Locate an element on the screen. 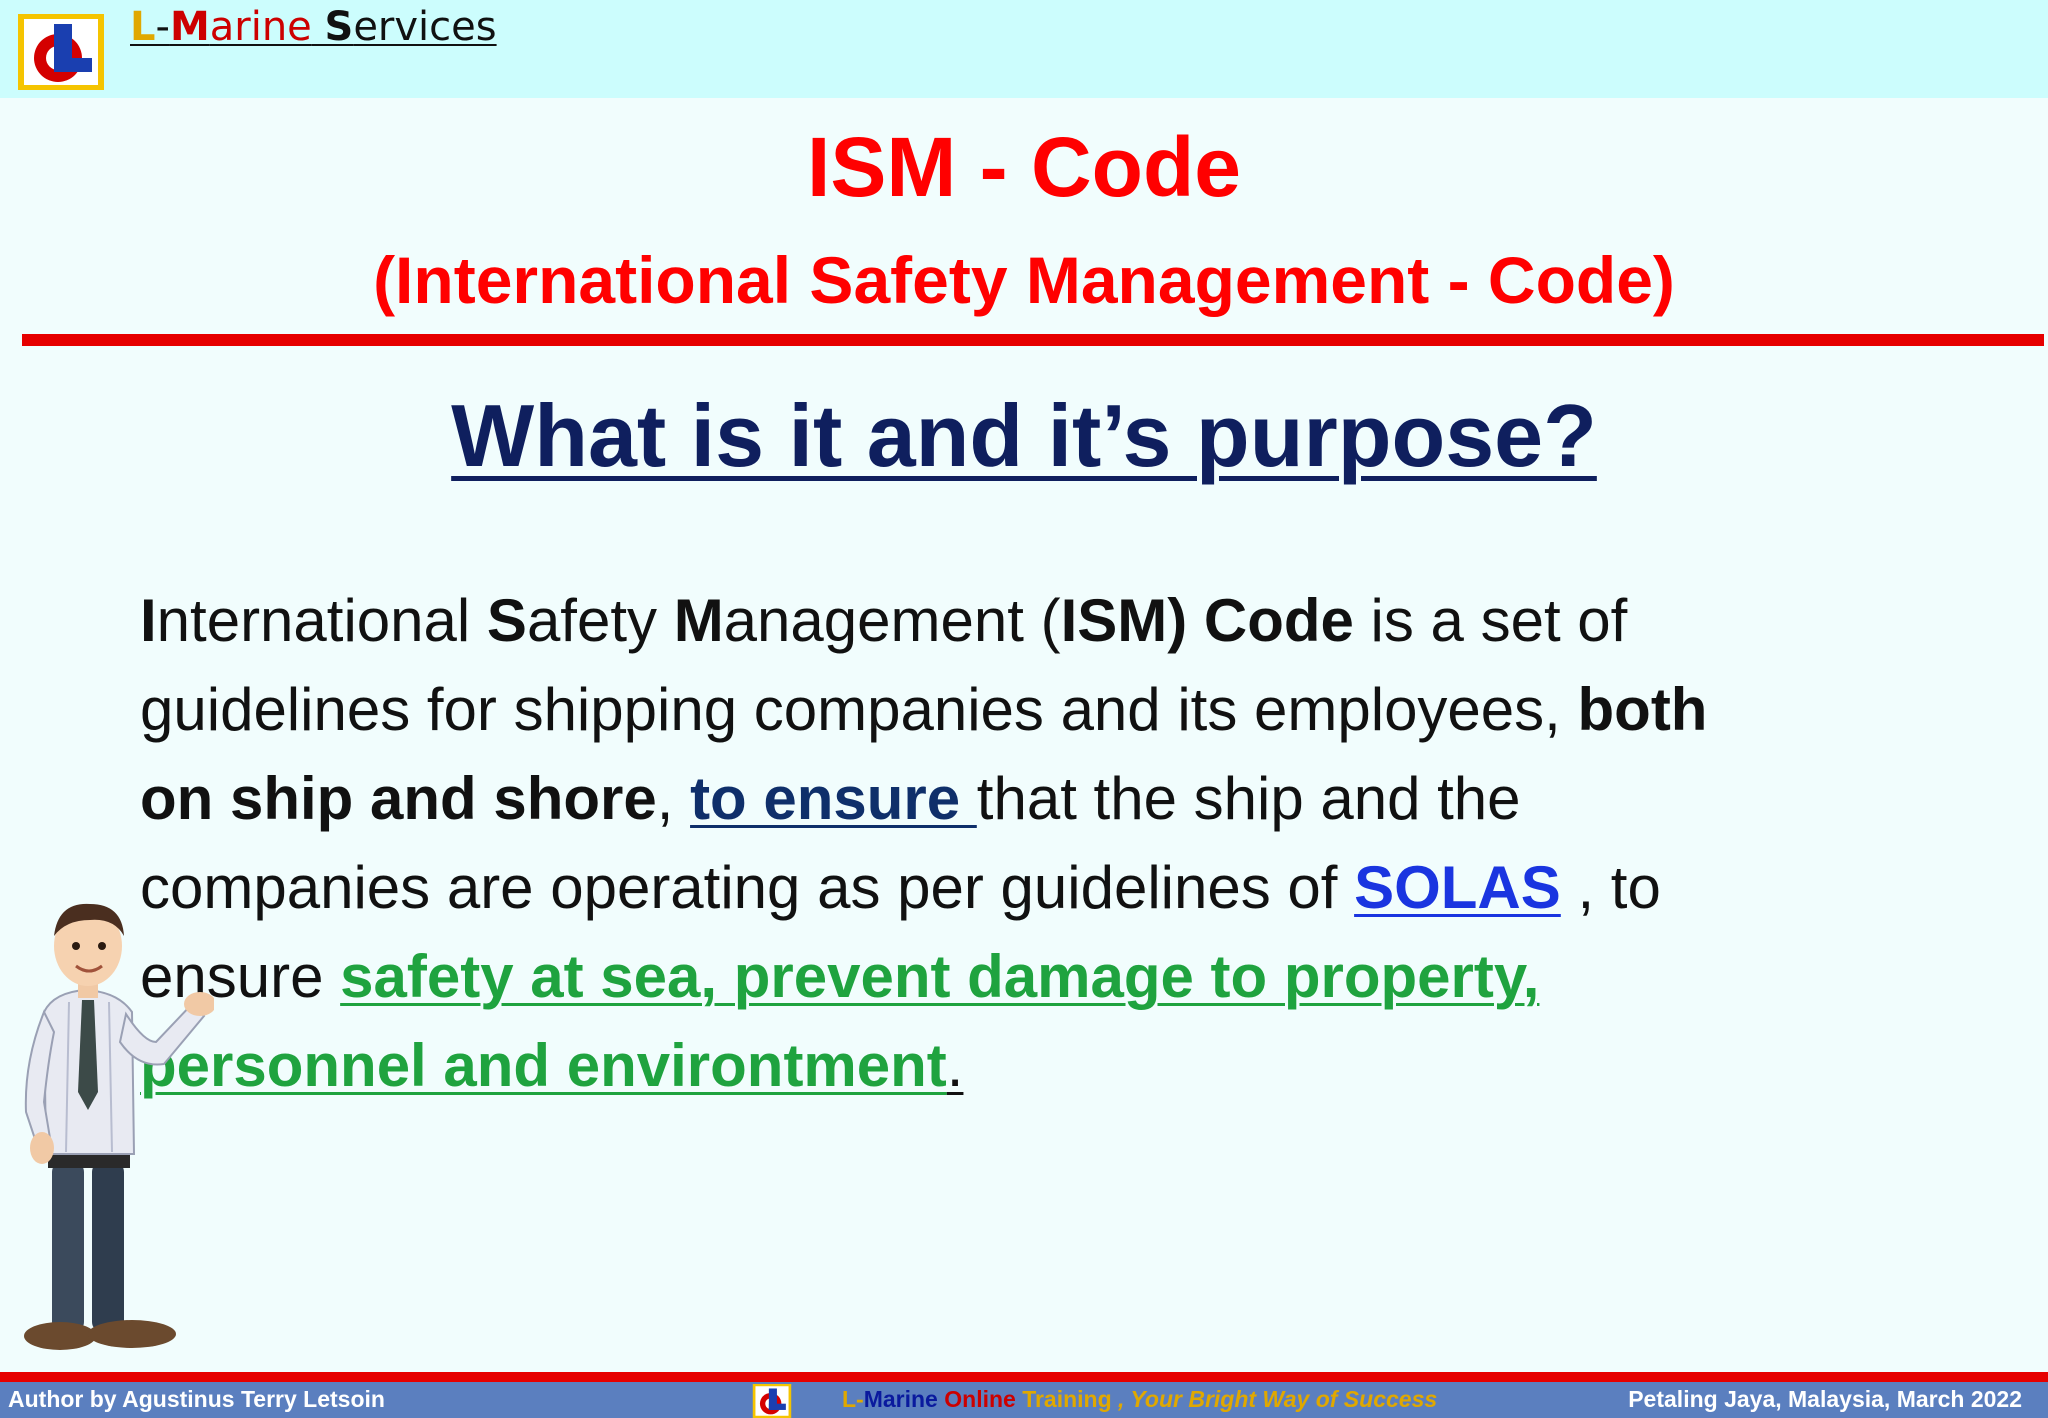  bold-letter-i: I is located at coordinates (148, 620).